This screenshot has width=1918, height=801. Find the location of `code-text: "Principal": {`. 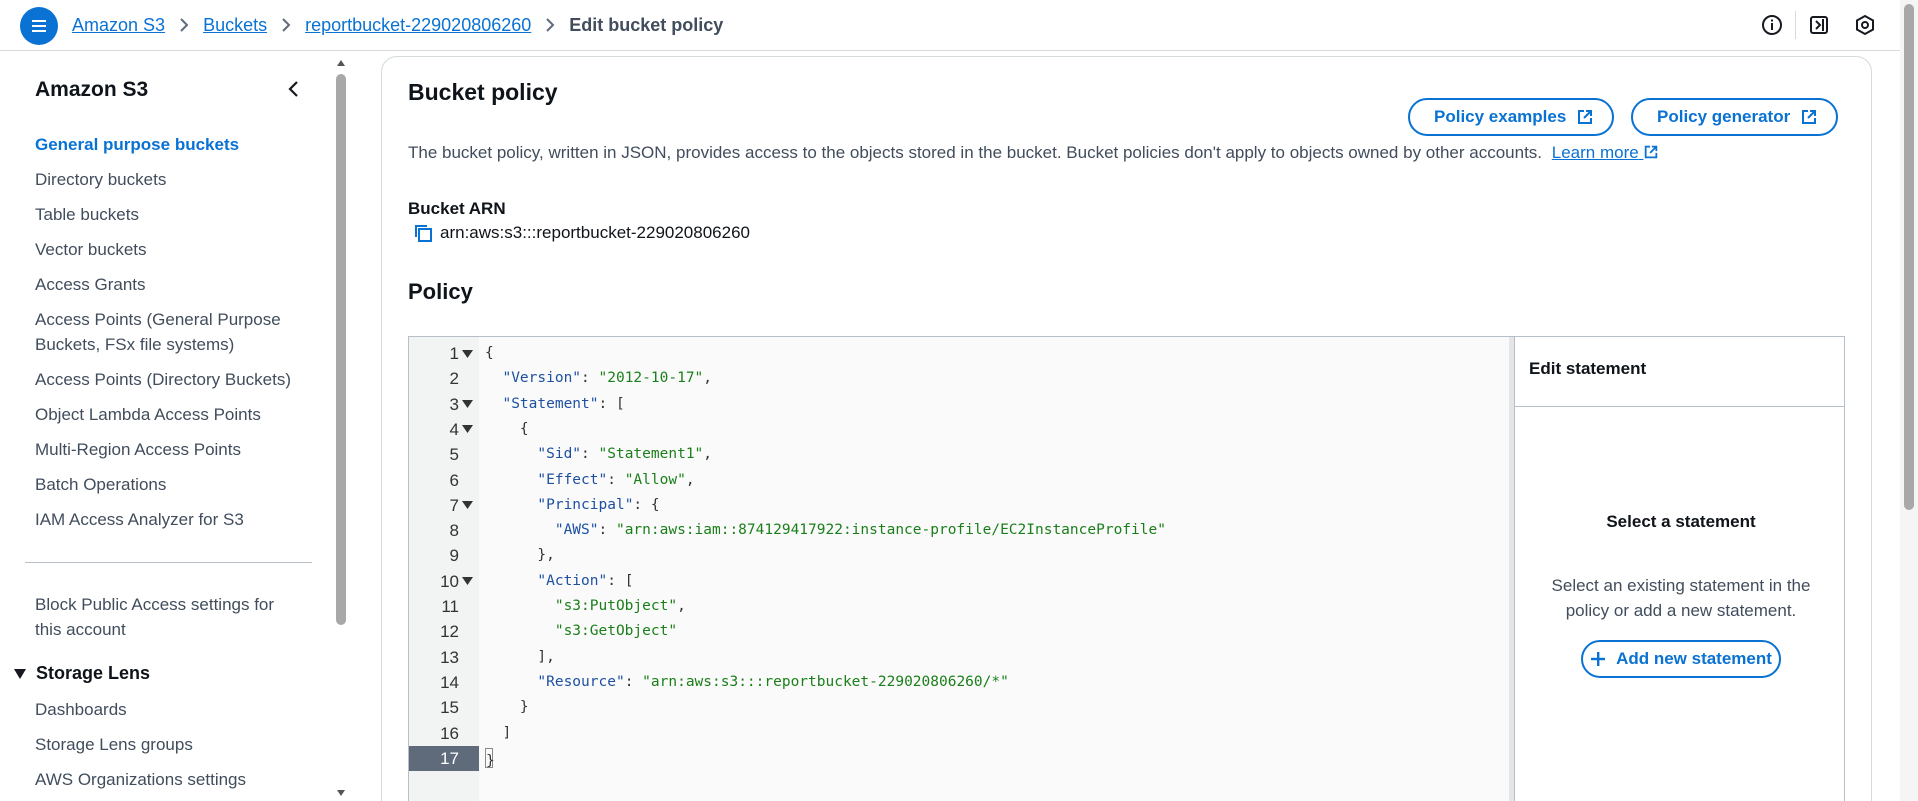

code-text: "Principal": { is located at coordinates (598, 504).